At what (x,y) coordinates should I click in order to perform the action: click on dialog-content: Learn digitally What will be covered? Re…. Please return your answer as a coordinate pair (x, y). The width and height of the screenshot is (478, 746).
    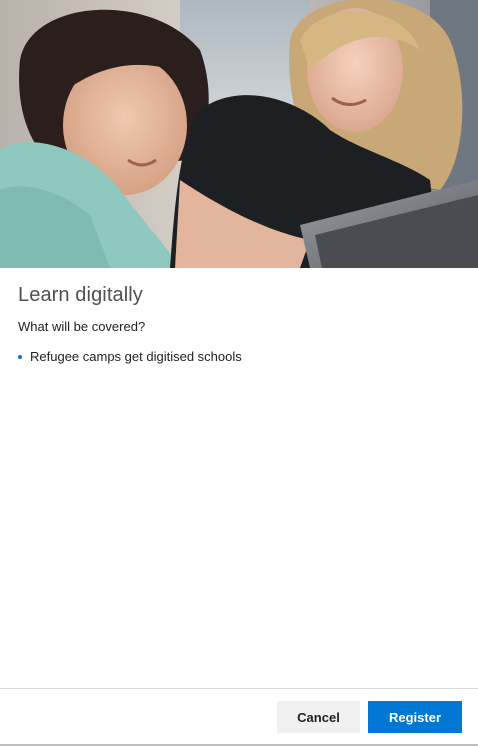
    Looking at the image, I should click on (239, 317).